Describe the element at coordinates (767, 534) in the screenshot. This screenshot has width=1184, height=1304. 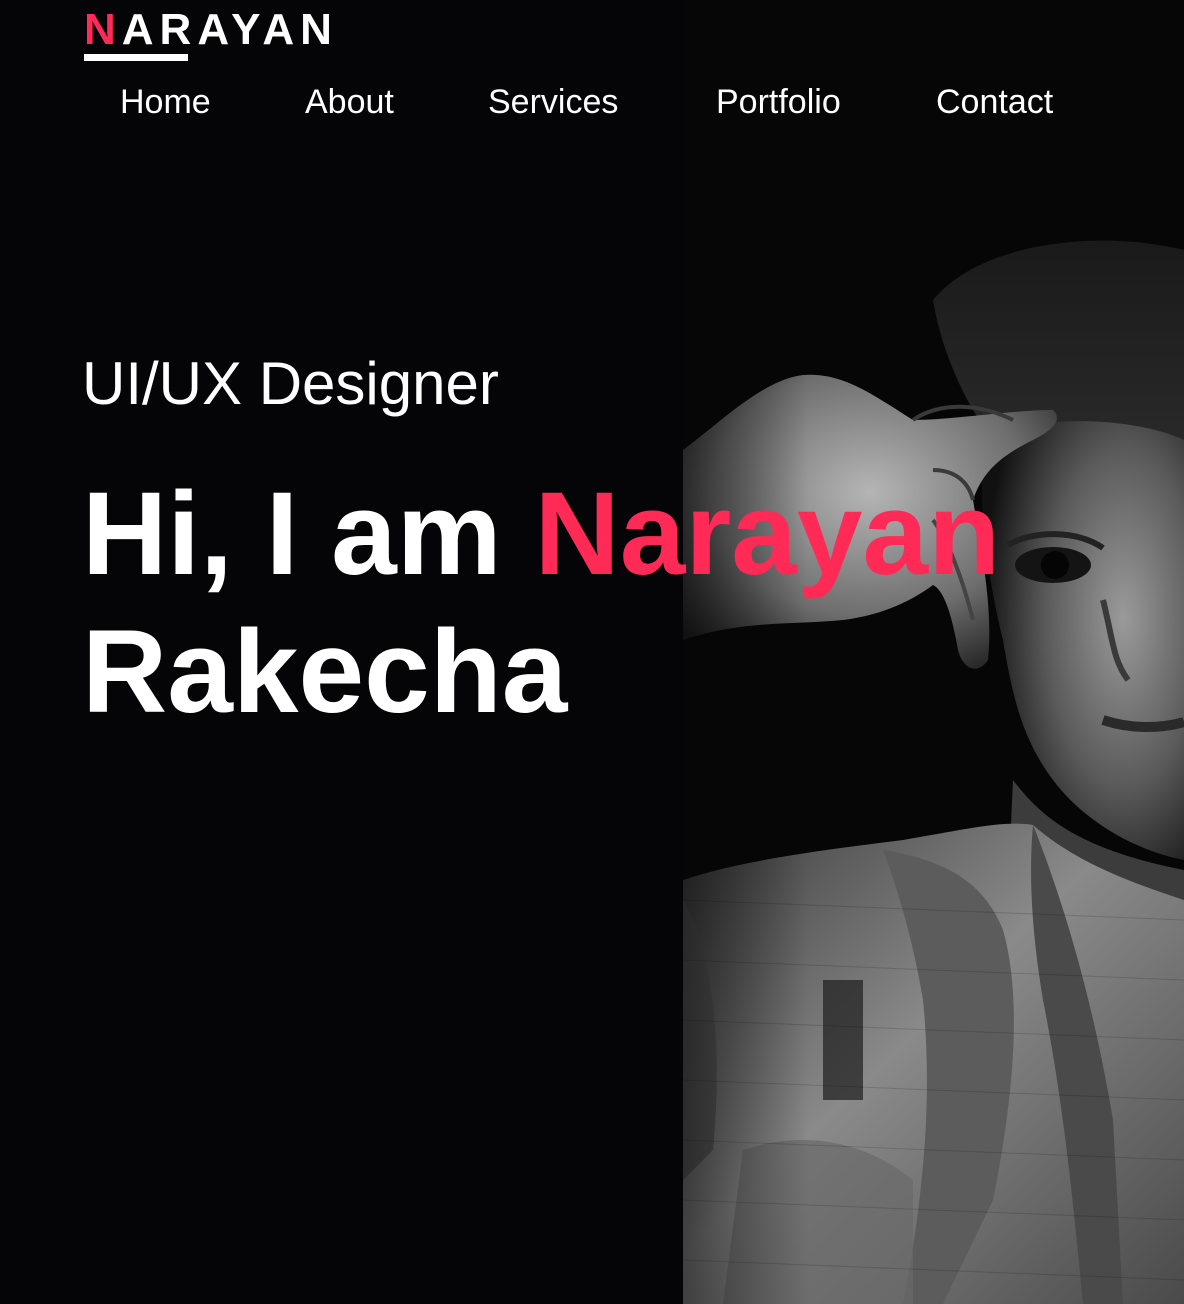
I see `hero-first-name: Narayan` at that location.